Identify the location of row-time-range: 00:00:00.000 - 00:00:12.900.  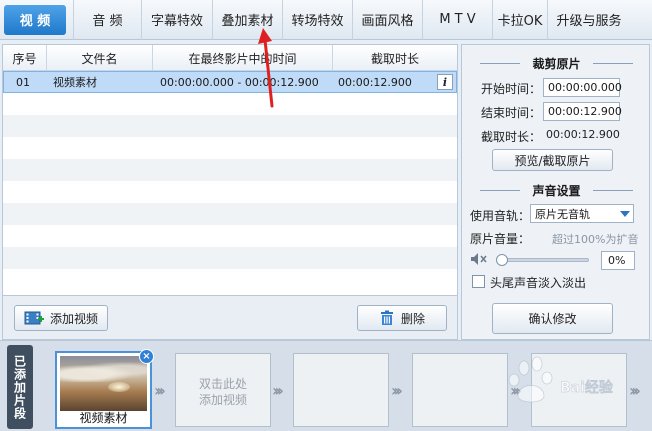
(239, 82).